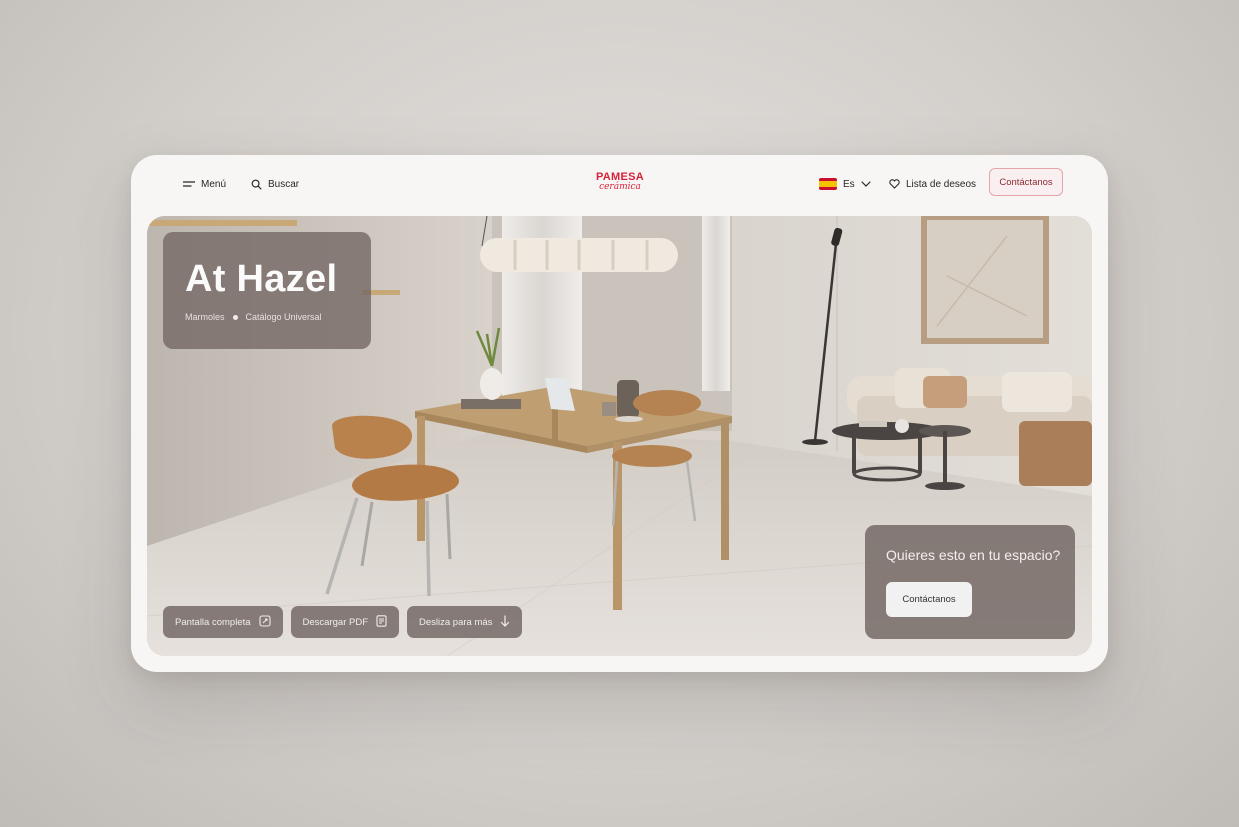  What do you see at coordinates (828, 184) in the screenshot?
I see `spain-flag-icon` at bounding box center [828, 184].